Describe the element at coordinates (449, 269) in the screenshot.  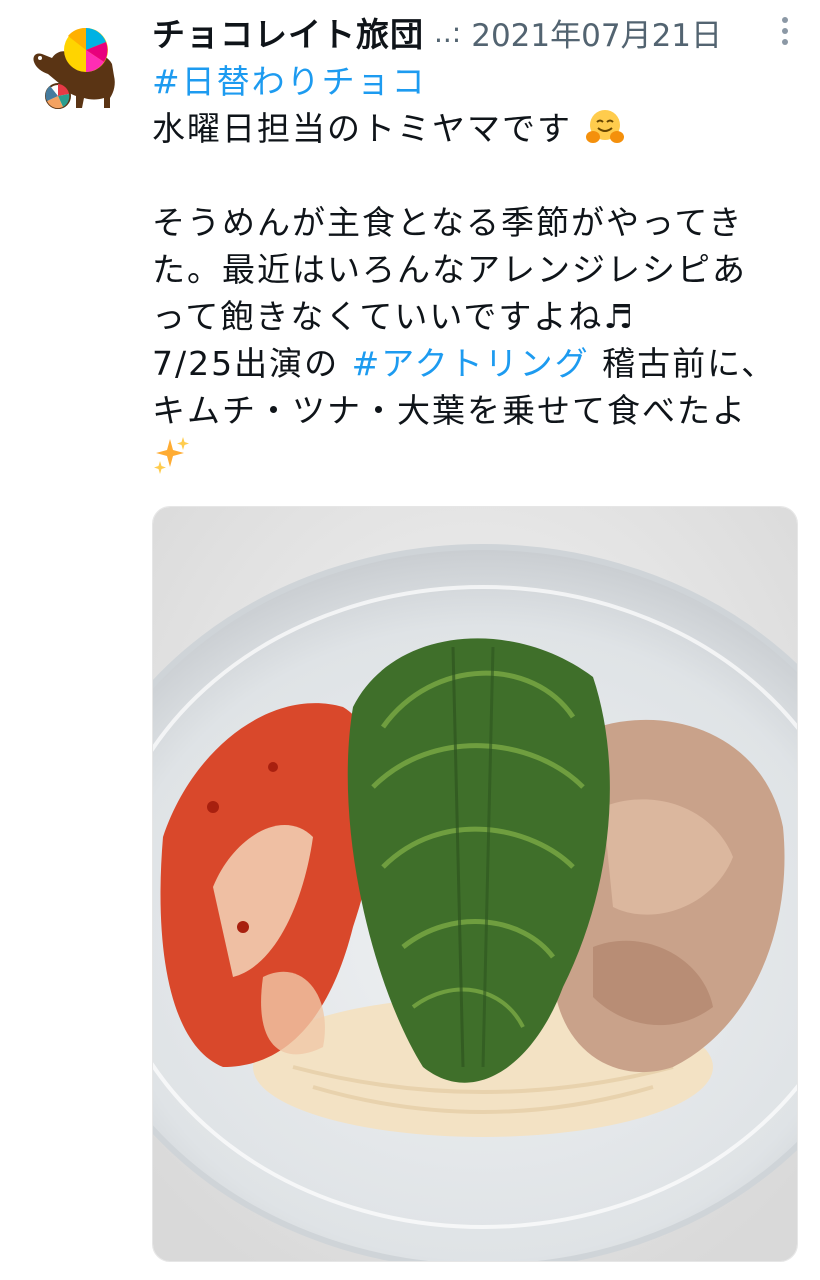
I see `text-line: た。最近はいろんなアレンジレシピあ` at that location.